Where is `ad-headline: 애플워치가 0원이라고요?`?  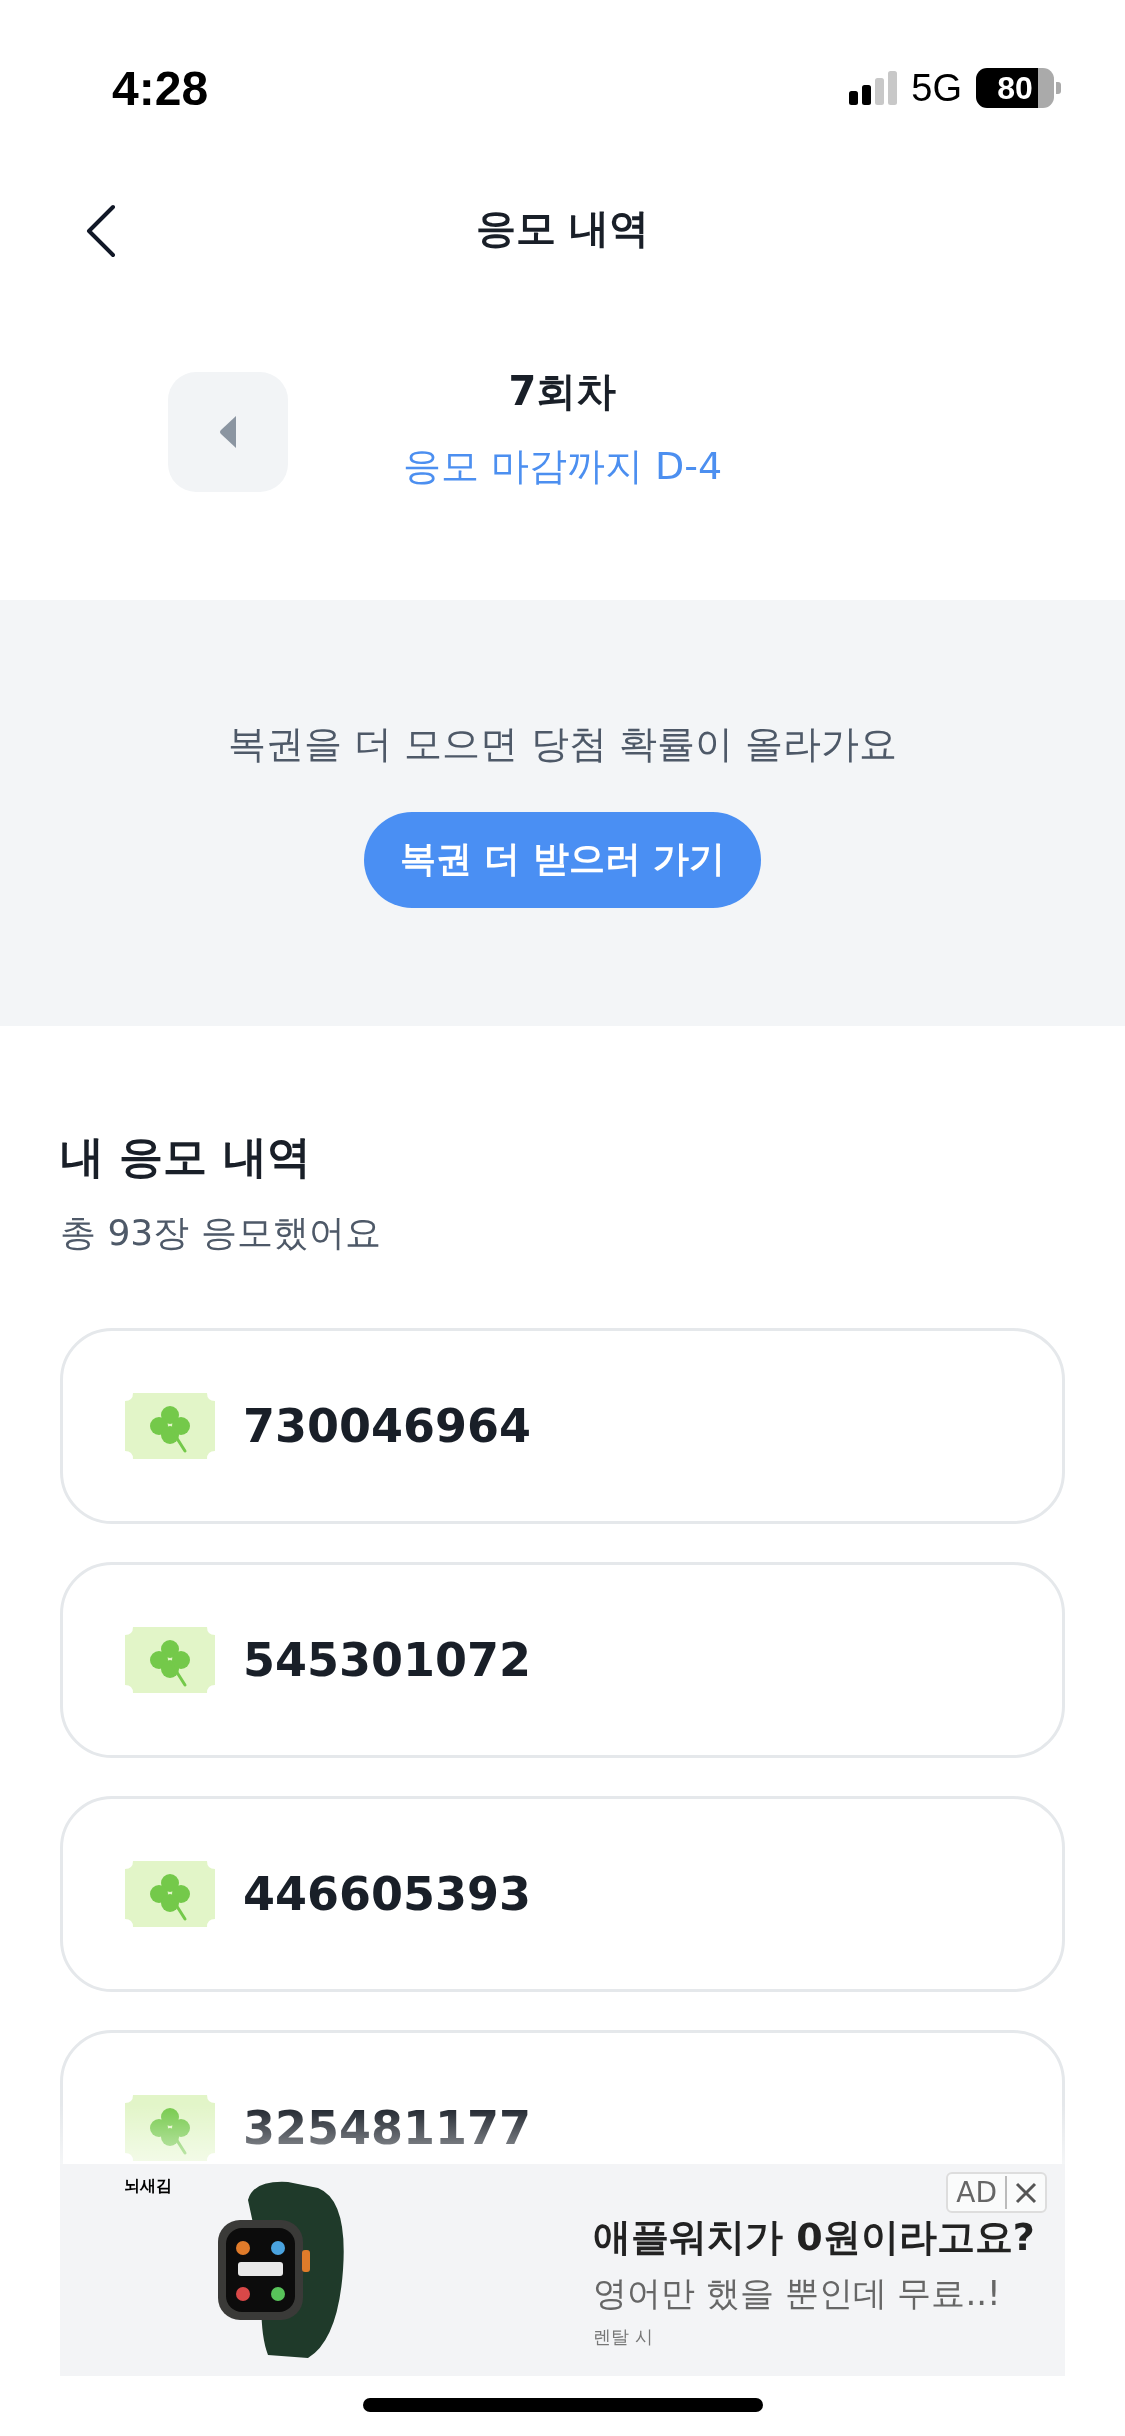 ad-headline: 애플워치가 0원이라고요? is located at coordinates (814, 2237).